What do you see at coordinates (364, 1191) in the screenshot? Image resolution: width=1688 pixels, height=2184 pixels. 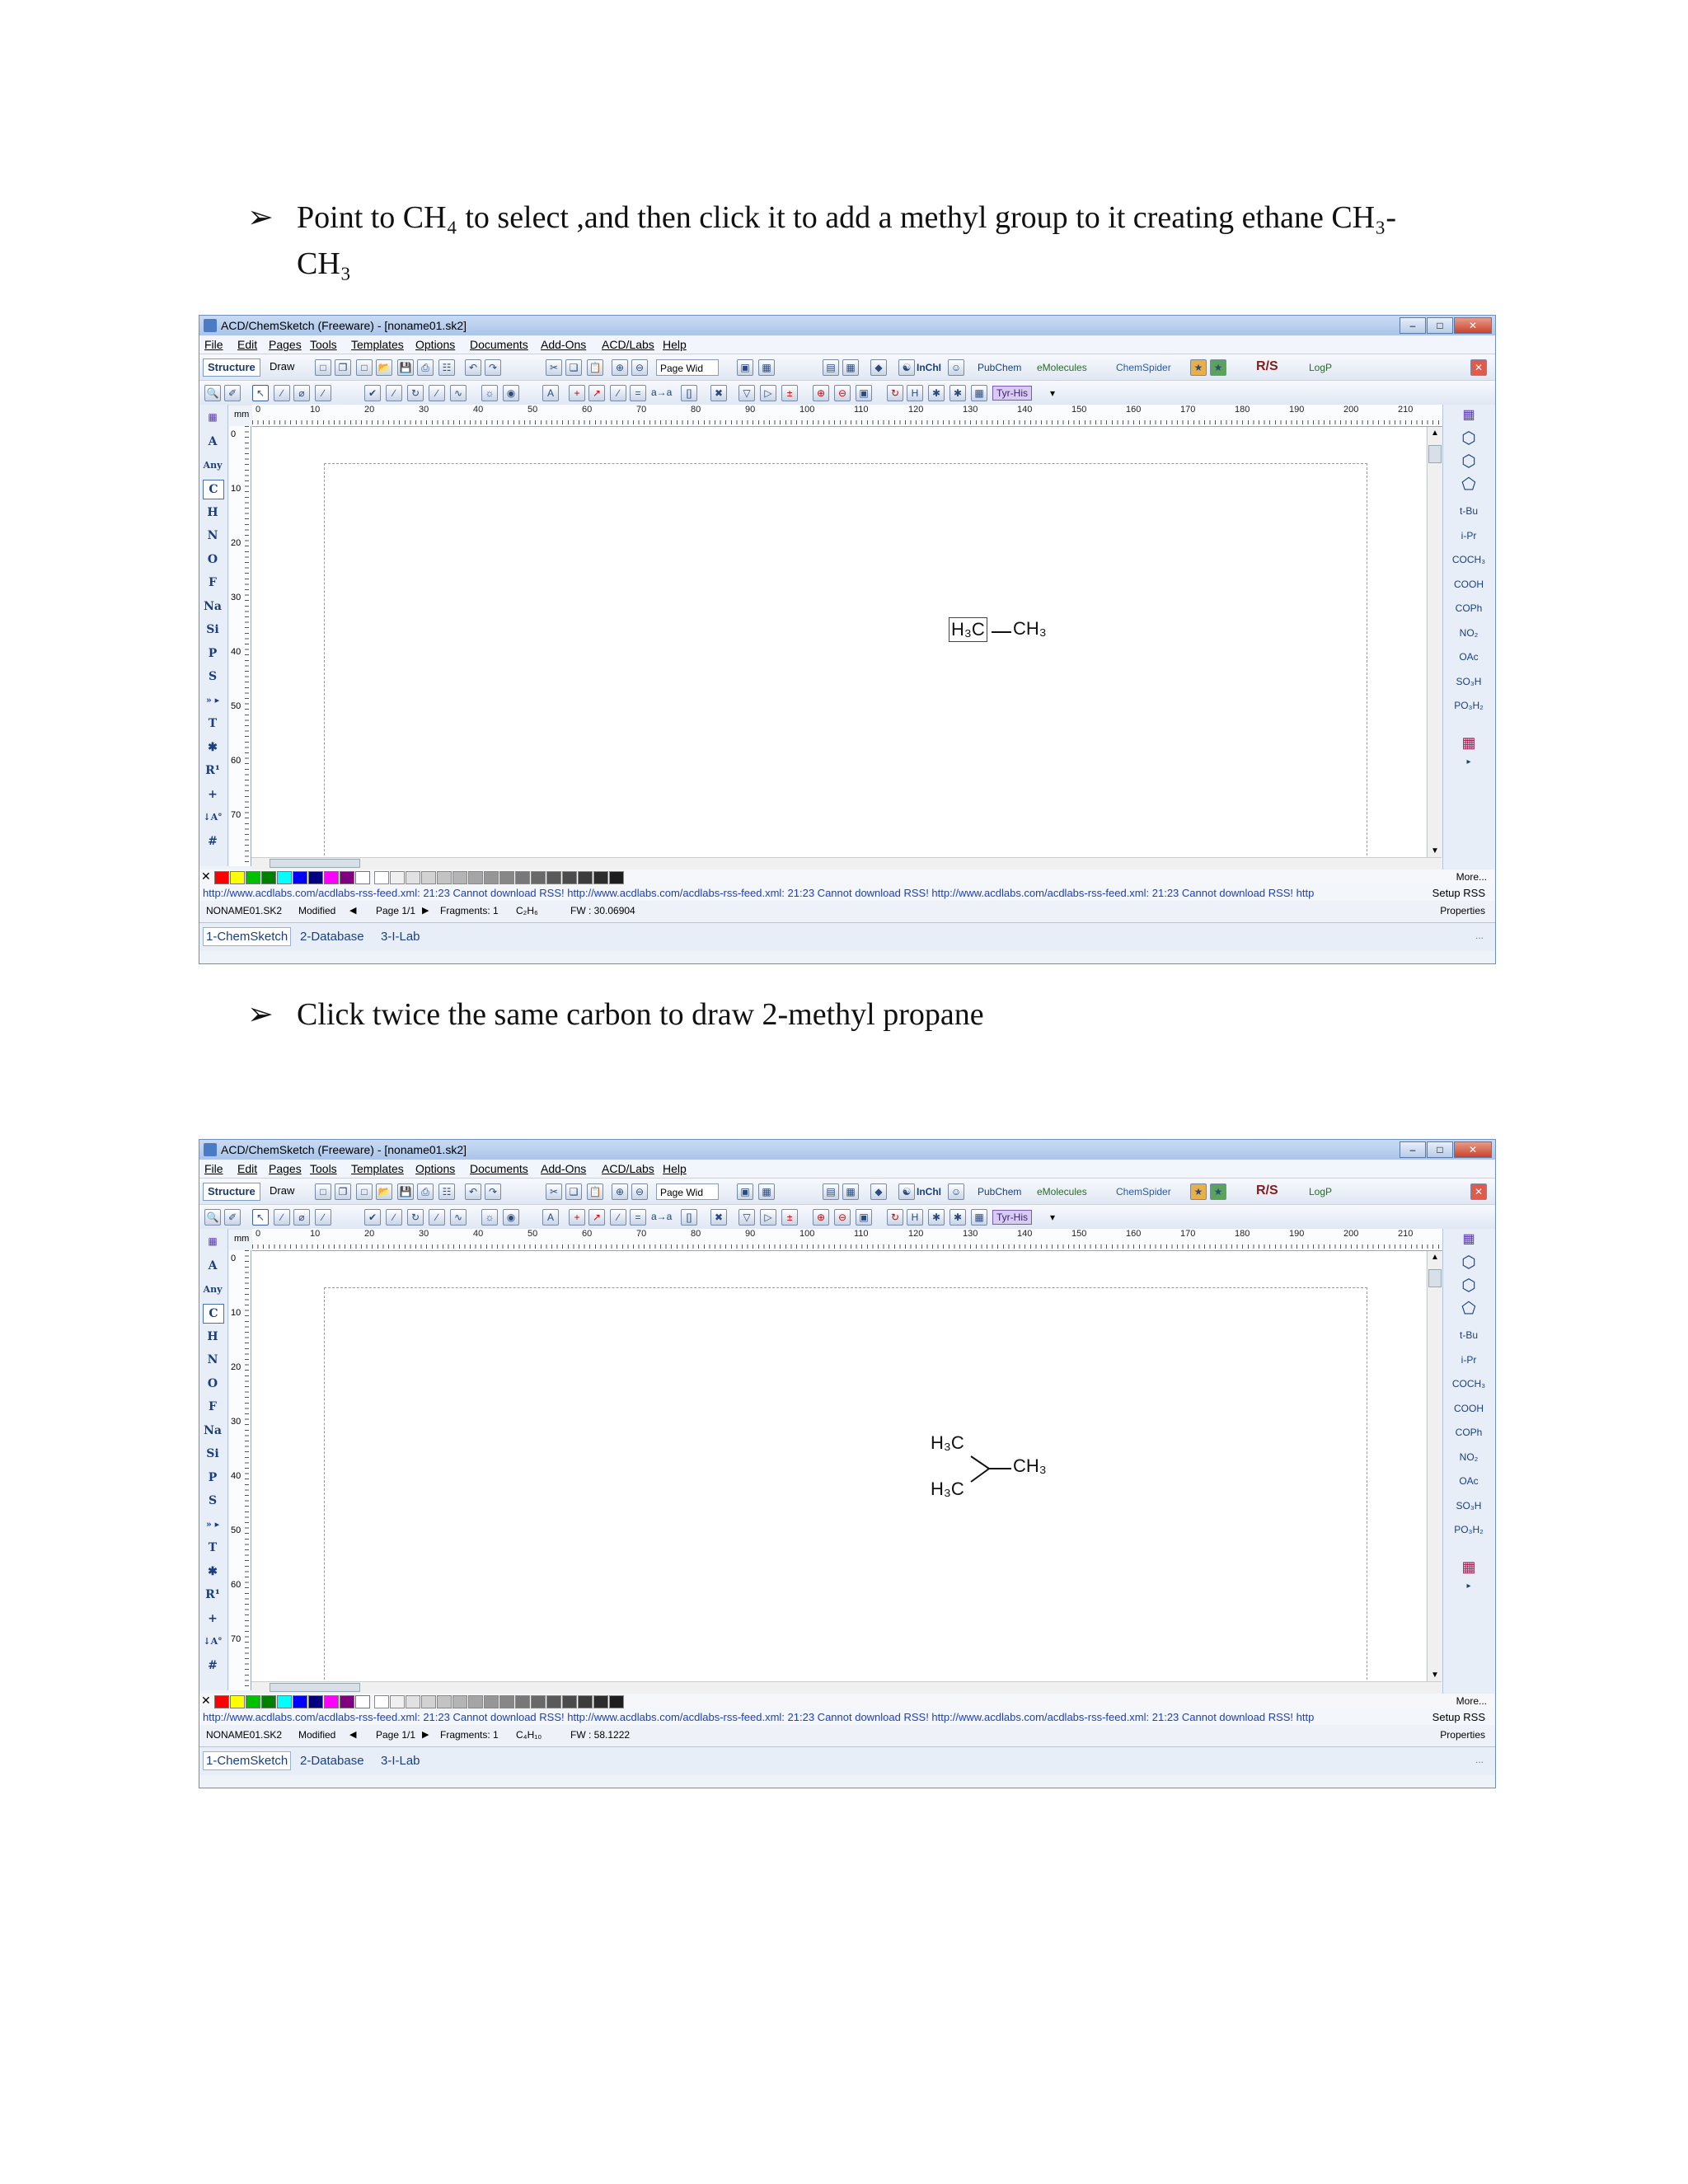 I see `new-document-icon: □` at bounding box center [364, 1191].